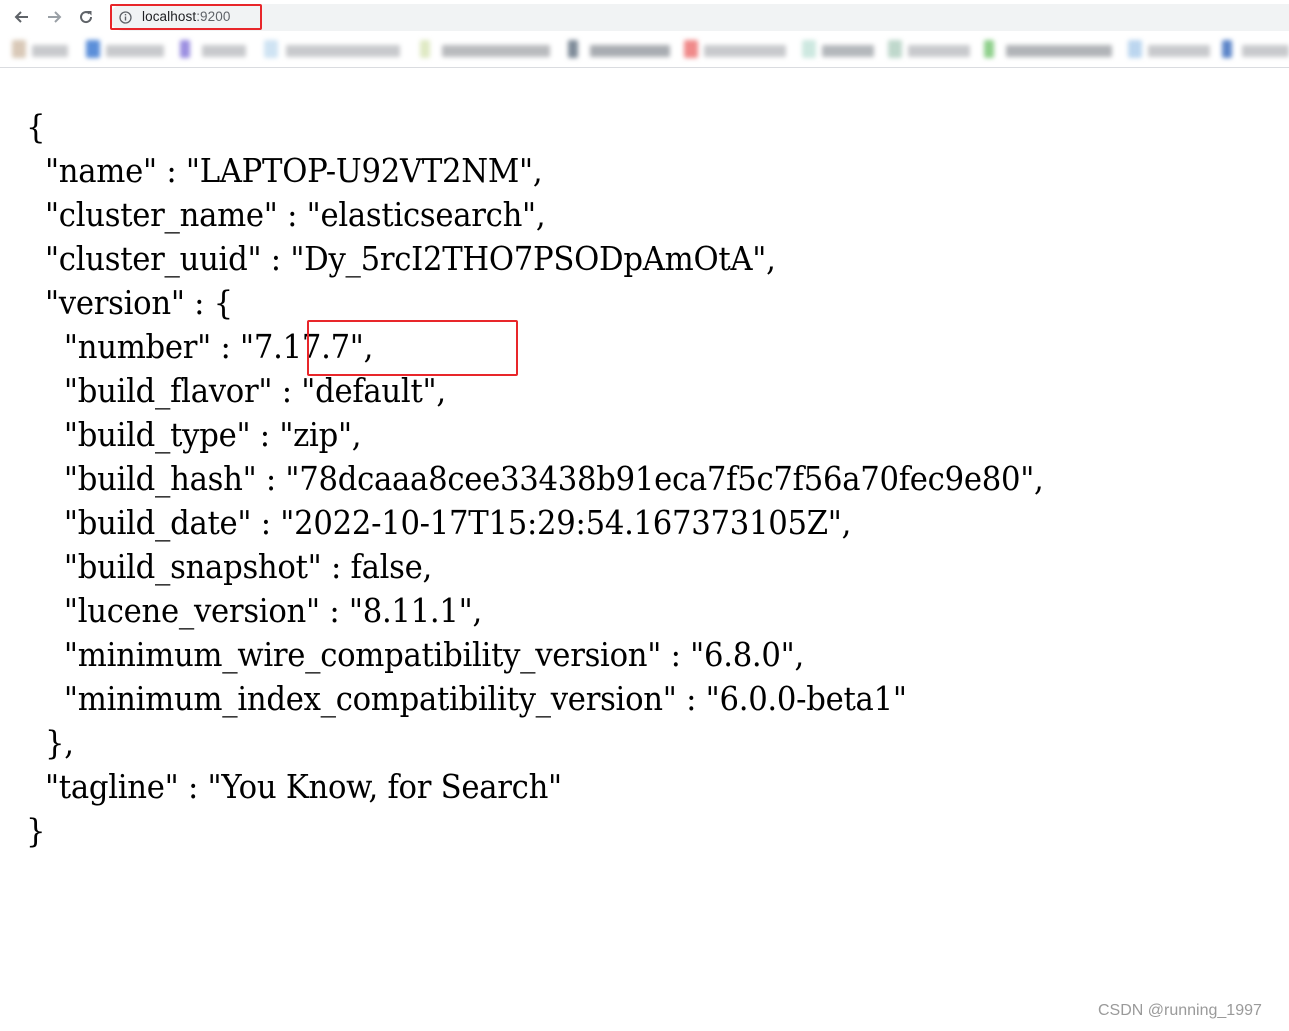 This screenshot has height=1031, width=1289. Describe the element at coordinates (284, 170) in the screenshot. I see `json-line-name: "name" : "LAPTOP-U92VT2NM",` at that location.